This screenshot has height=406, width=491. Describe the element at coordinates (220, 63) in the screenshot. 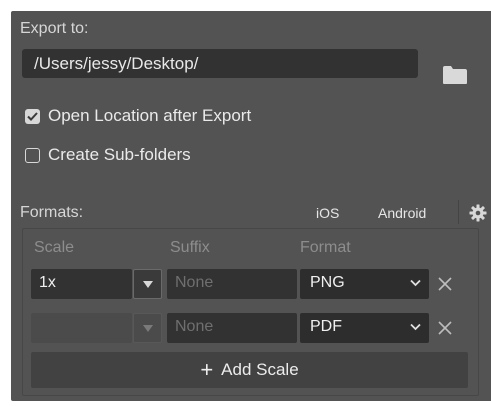

I see `export-path-input: /Users/jessy/Desktop/` at that location.